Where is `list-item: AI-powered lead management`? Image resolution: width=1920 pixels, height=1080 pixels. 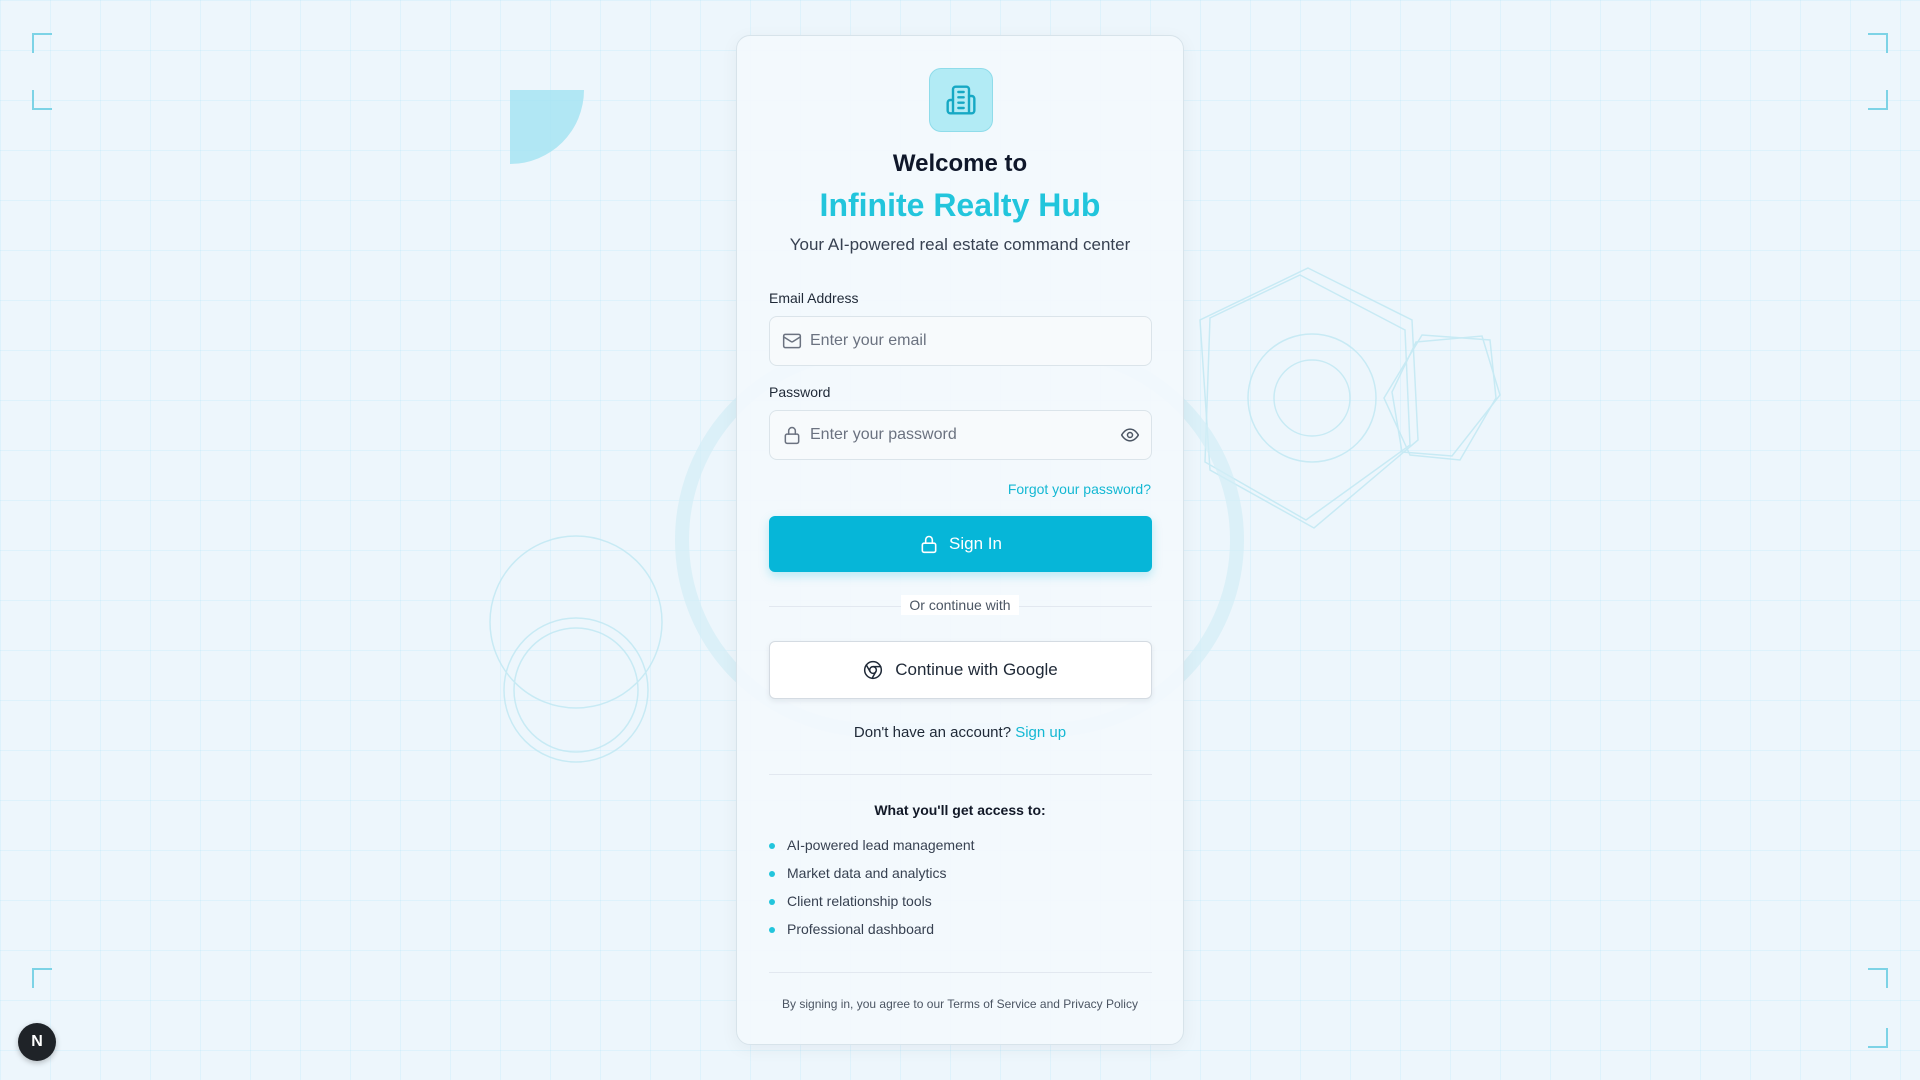 list-item: AI-powered lead management is located at coordinates (872, 850).